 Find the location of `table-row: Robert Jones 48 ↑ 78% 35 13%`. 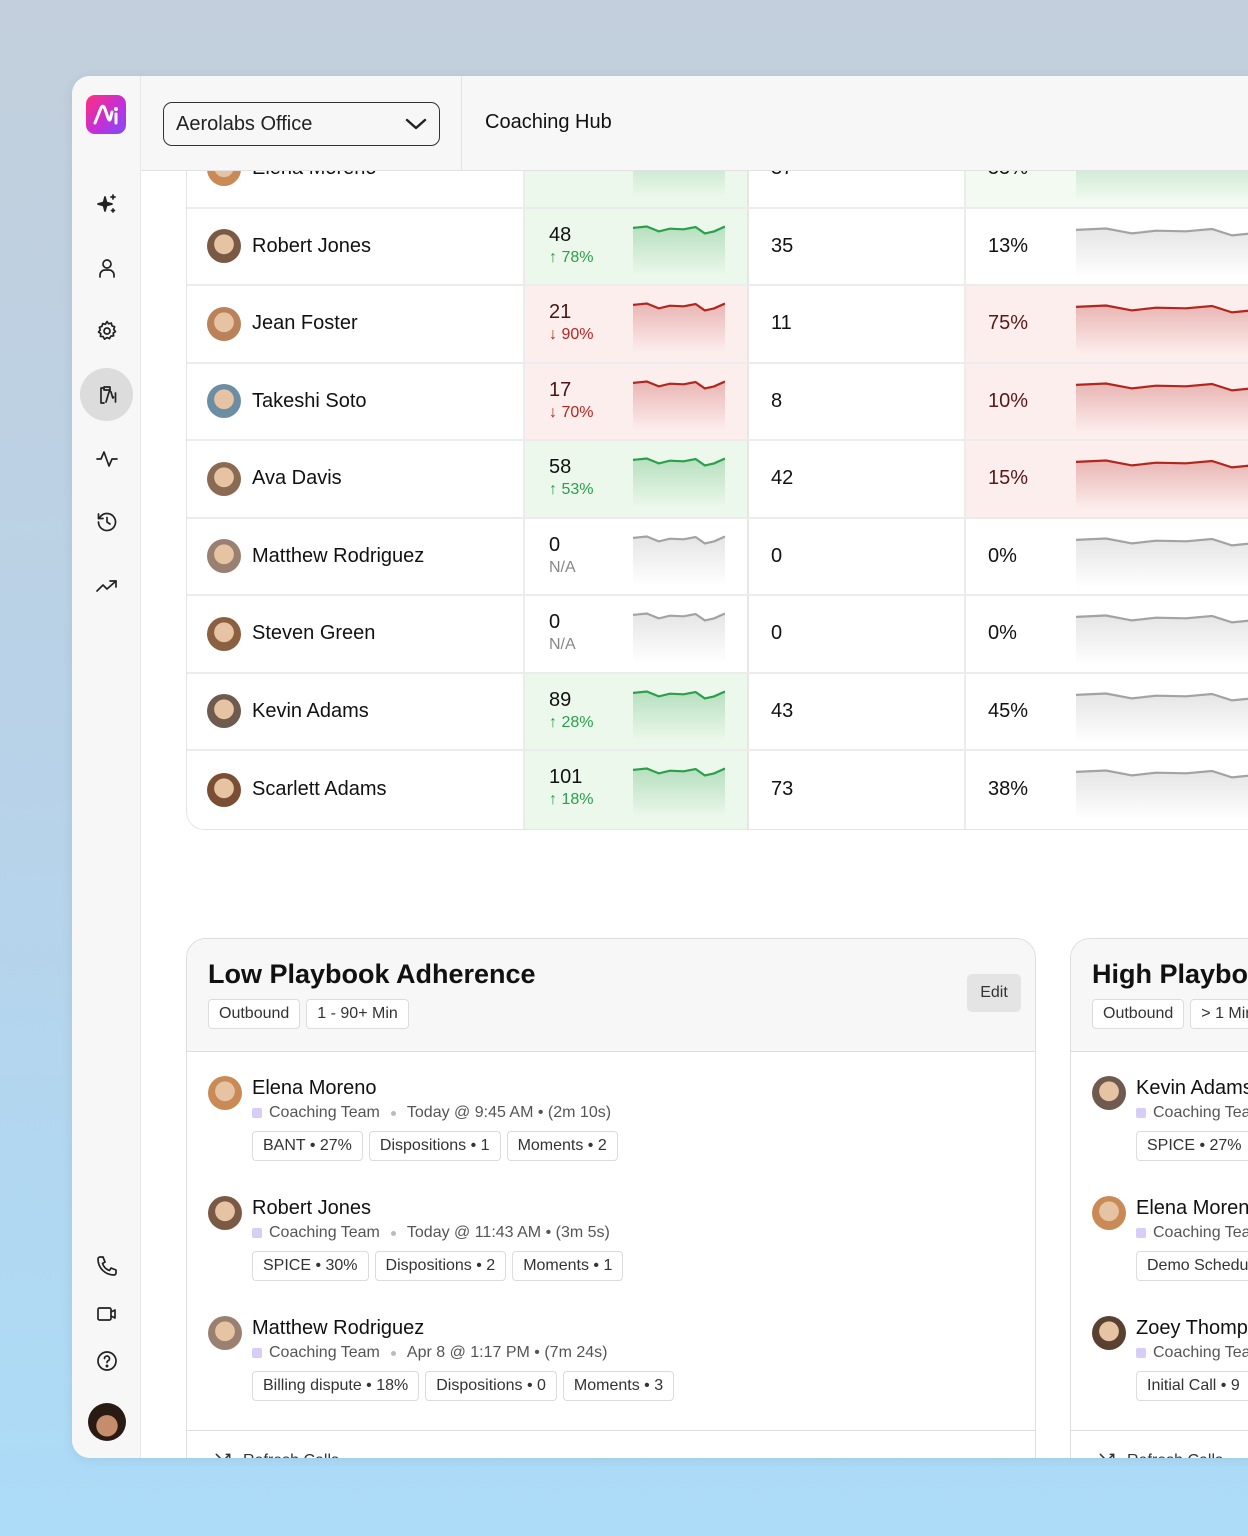

table-row: Robert Jones 48 ↑ 78% 35 13% is located at coordinates (717, 247).